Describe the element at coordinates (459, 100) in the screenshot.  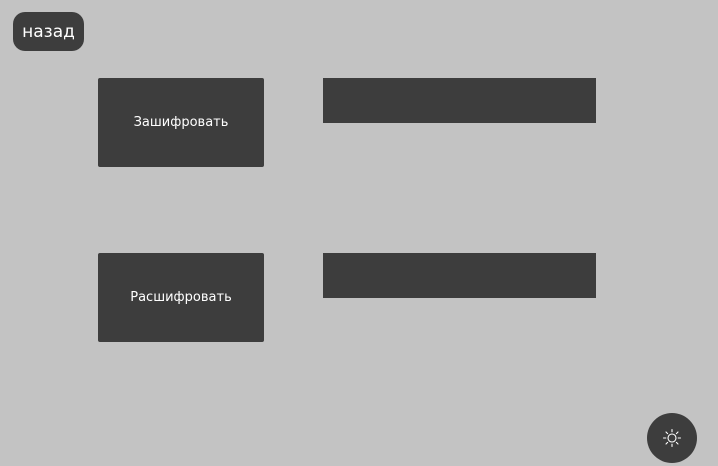
I see `encrypt-text-field` at that location.